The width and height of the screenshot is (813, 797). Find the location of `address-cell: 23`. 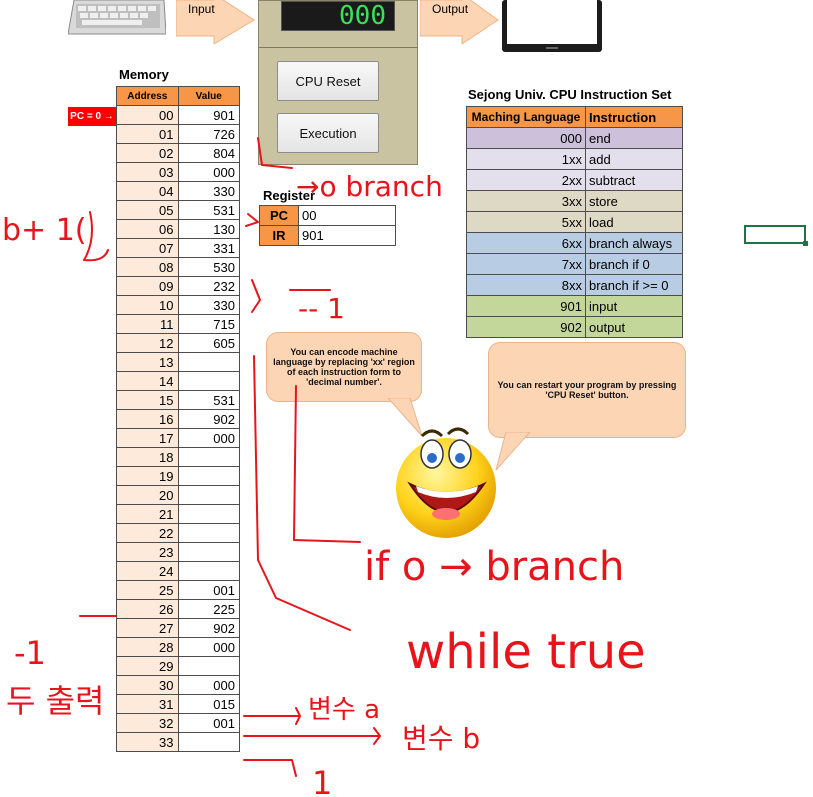

address-cell: 23 is located at coordinates (147, 552).